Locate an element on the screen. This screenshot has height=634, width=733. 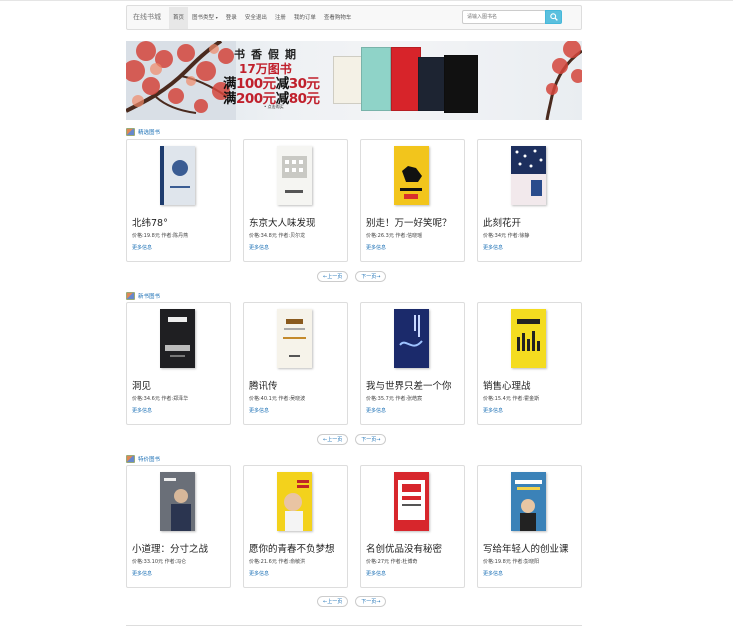
book-meta: 价格:27元 作者:杜博奇 is located at coordinates (392, 562).